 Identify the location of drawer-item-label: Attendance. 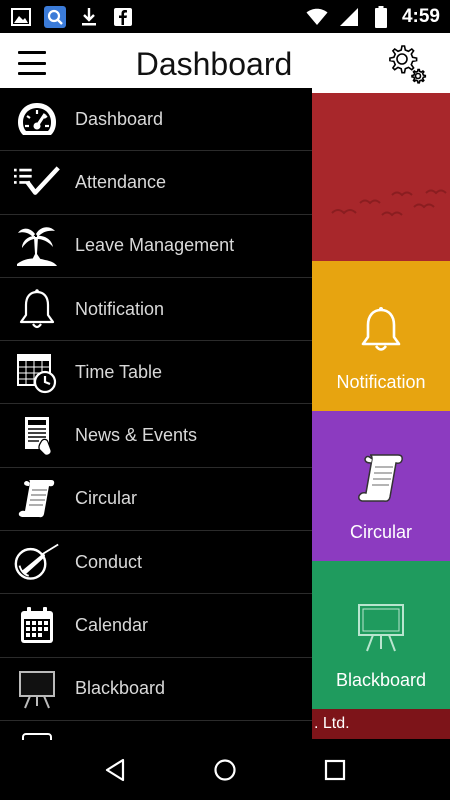
(121, 181).